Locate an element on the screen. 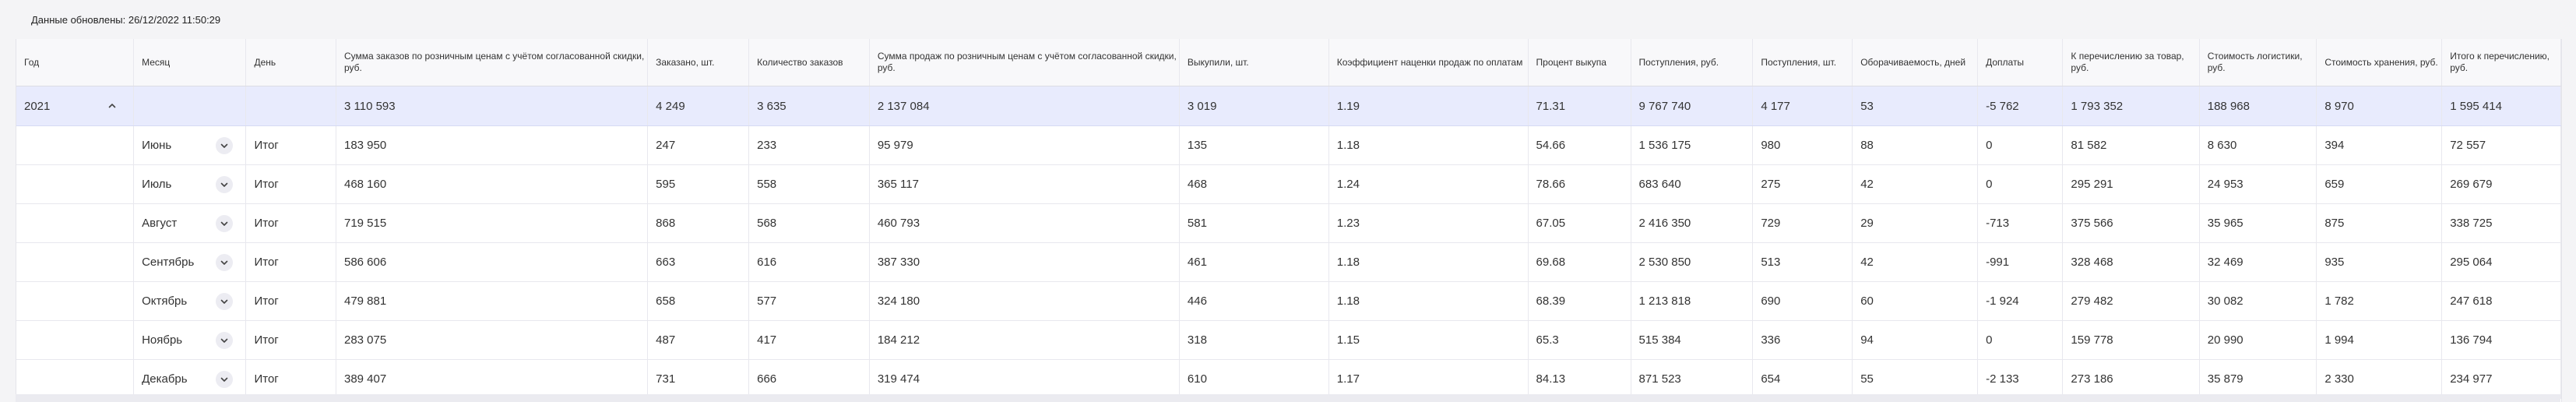 The image size is (2576, 402). value-cell: 616 is located at coordinates (809, 262).